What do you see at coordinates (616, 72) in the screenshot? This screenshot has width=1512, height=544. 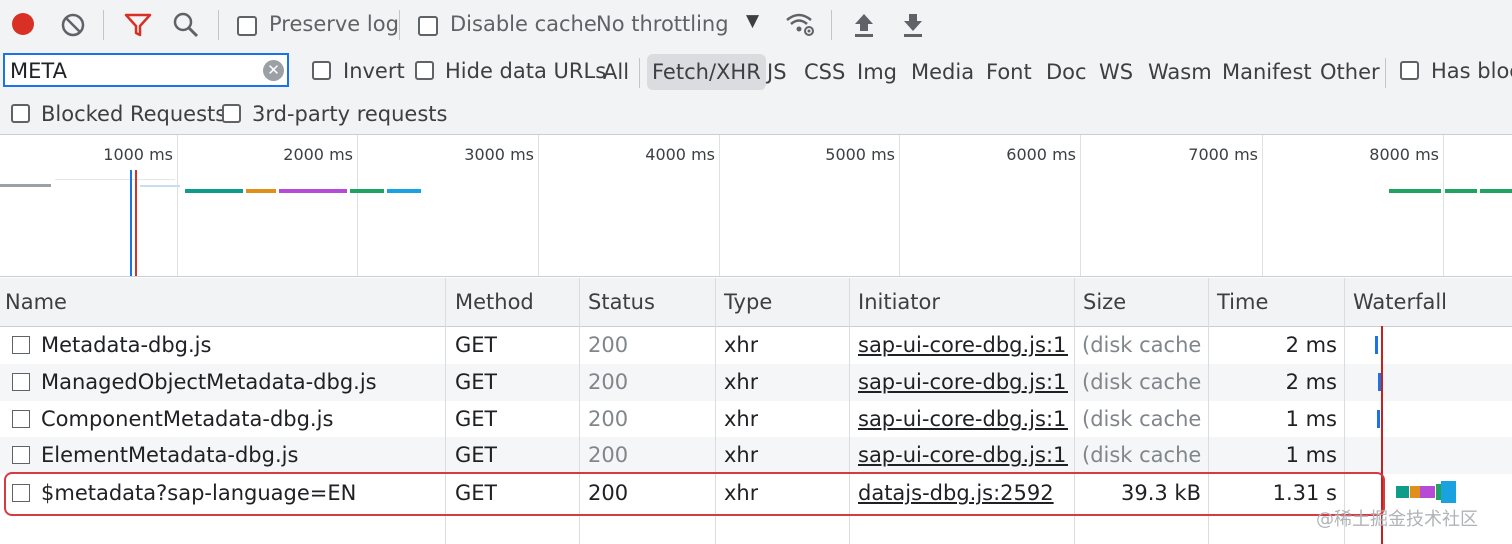 I see `type-filter-all: All` at bounding box center [616, 72].